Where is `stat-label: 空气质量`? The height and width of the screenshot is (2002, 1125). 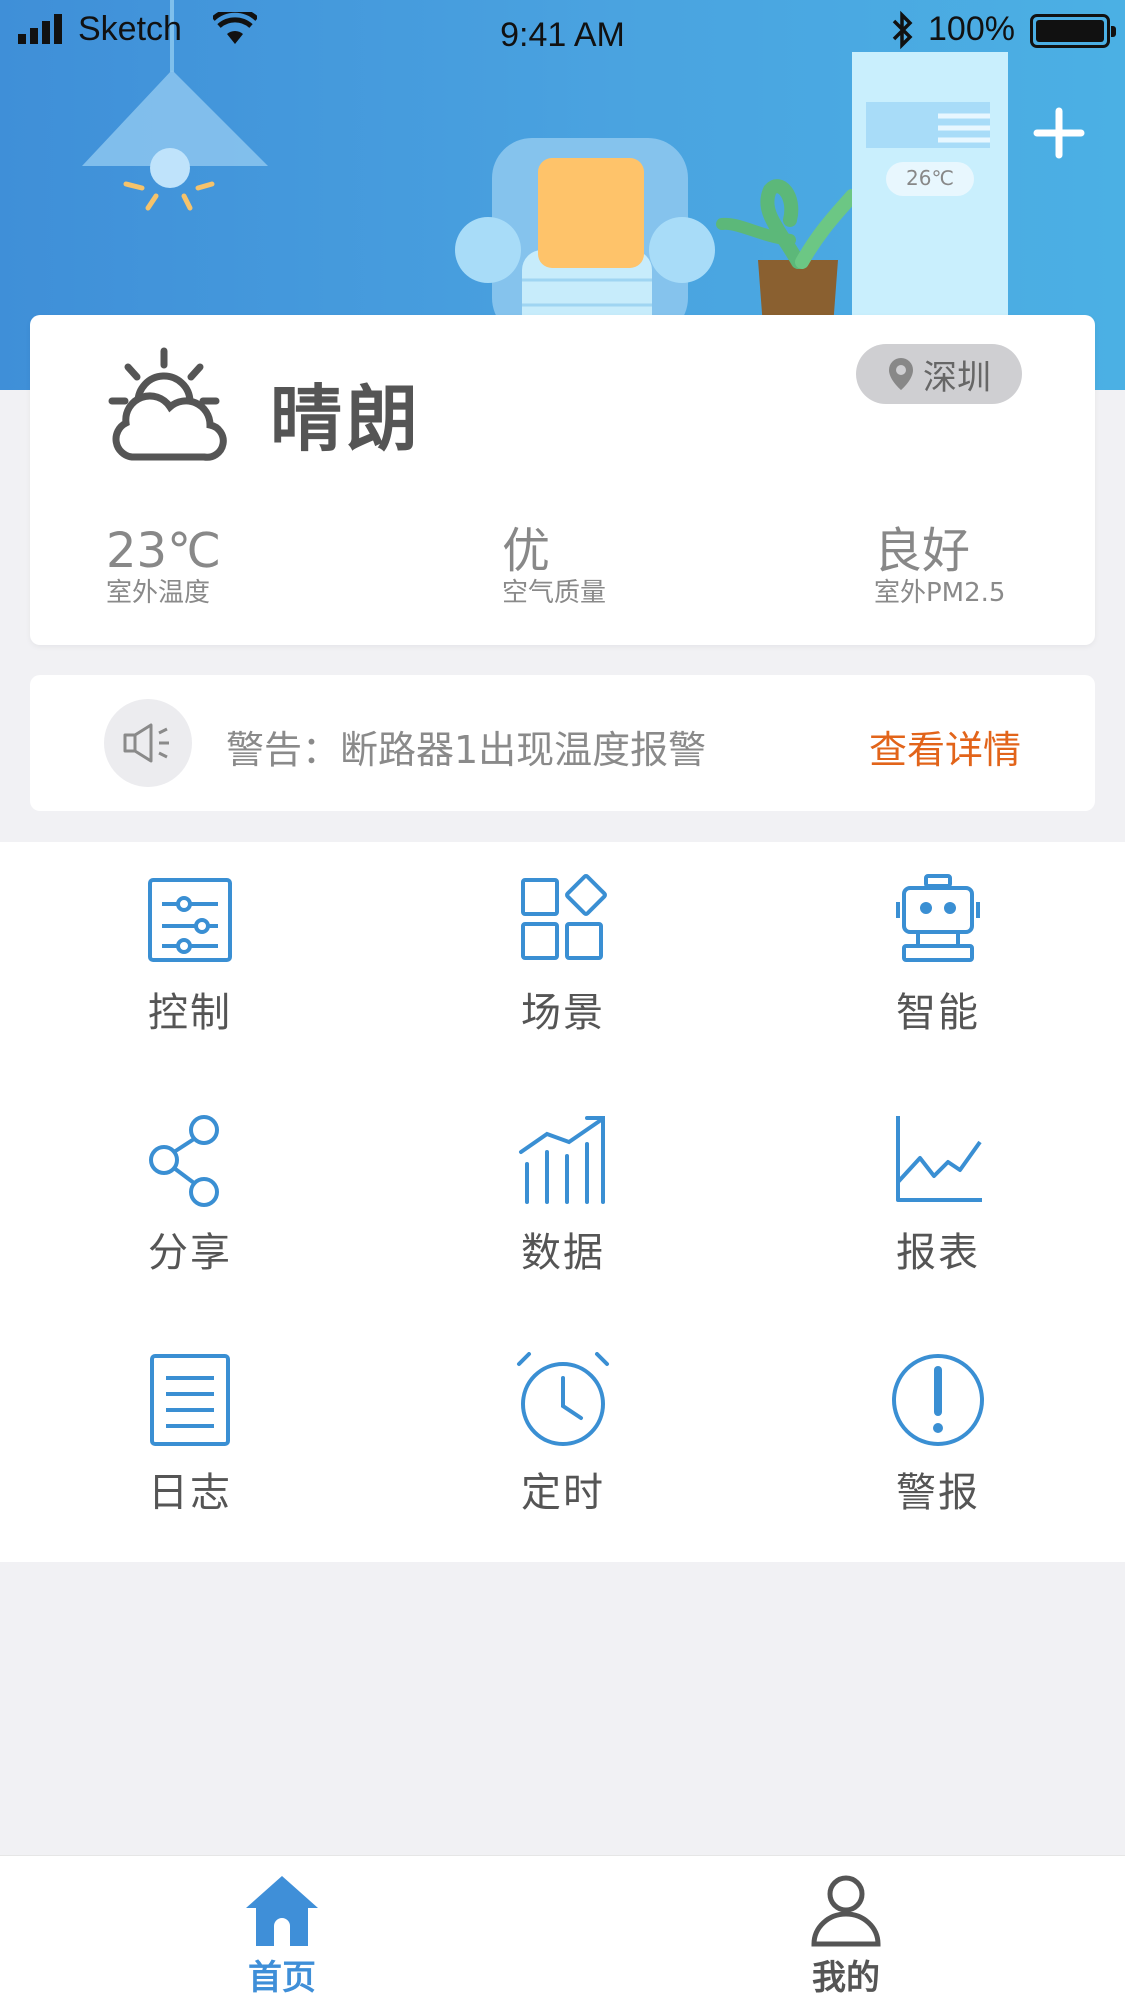
stat-label: 空气质量 is located at coordinates (554, 593).